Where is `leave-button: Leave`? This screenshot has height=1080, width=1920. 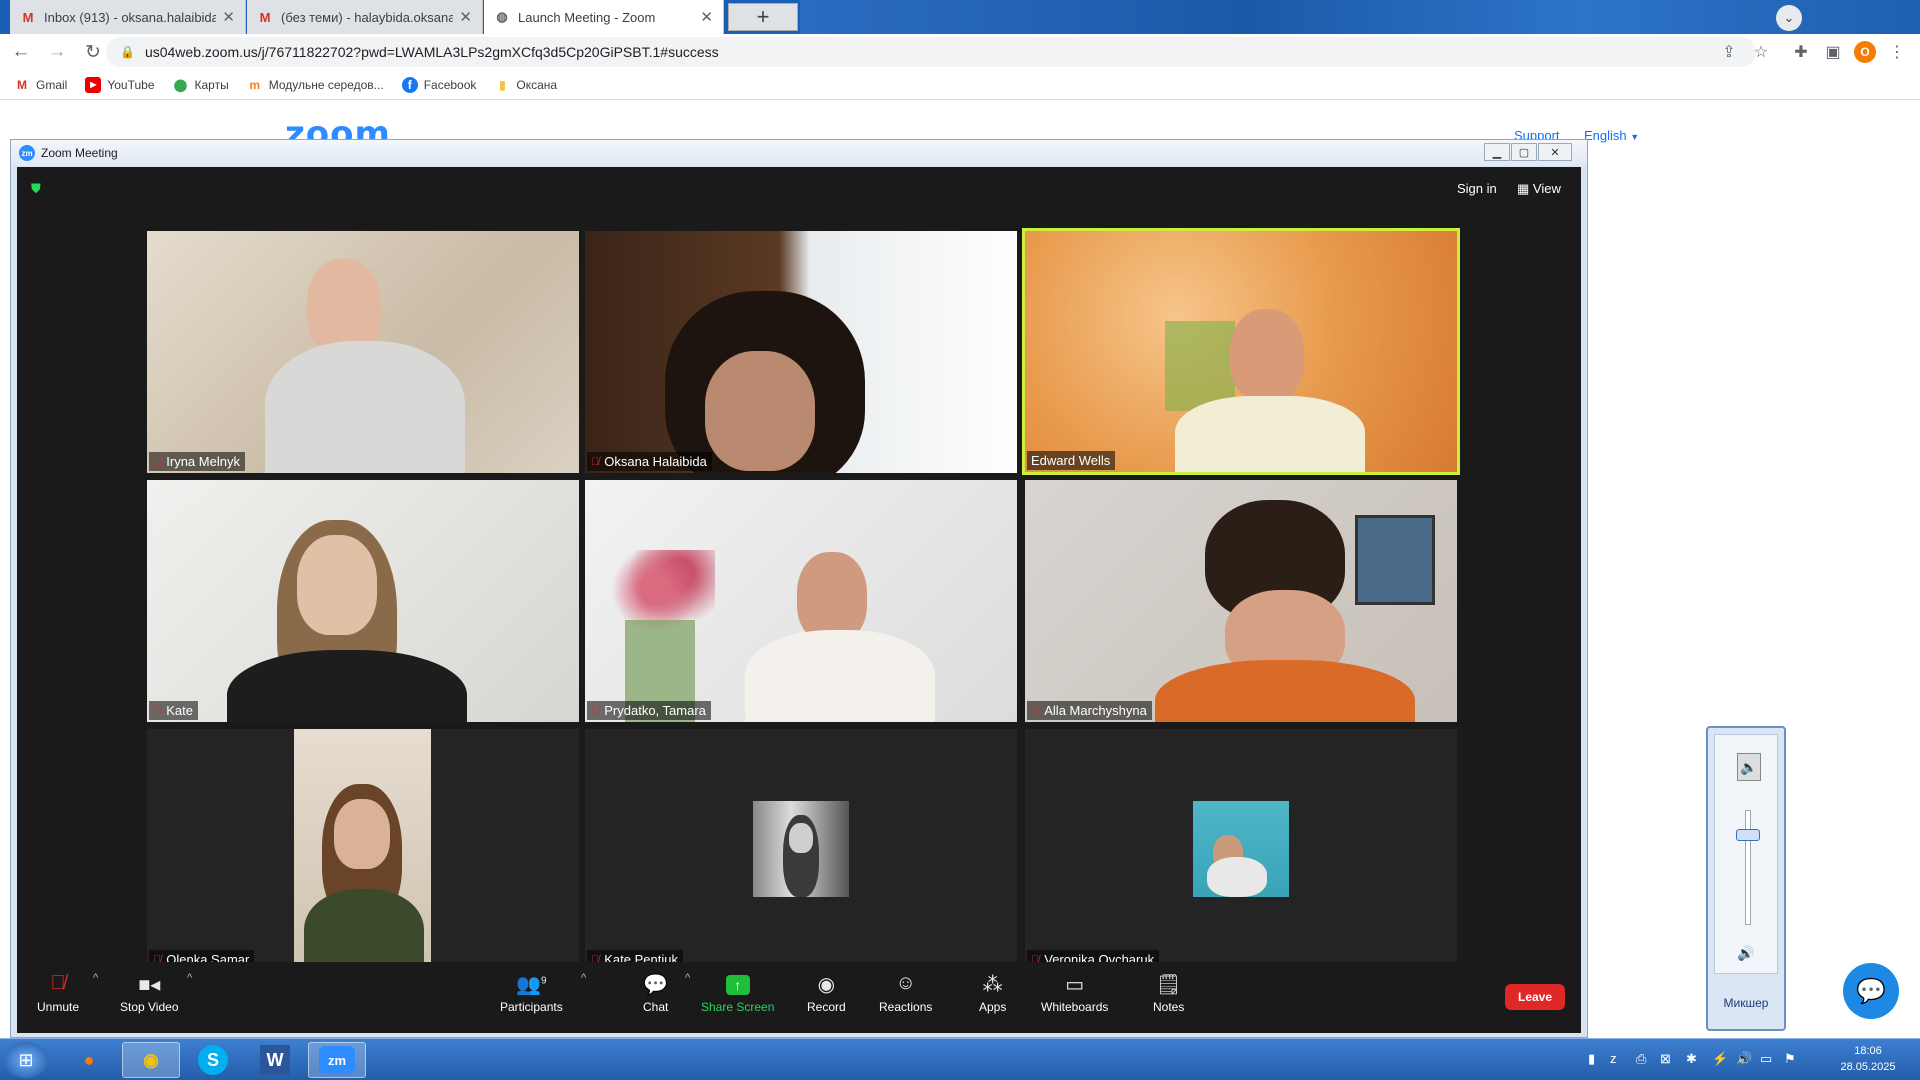
leave-button: Leave is located at coordinates (1535, 997).